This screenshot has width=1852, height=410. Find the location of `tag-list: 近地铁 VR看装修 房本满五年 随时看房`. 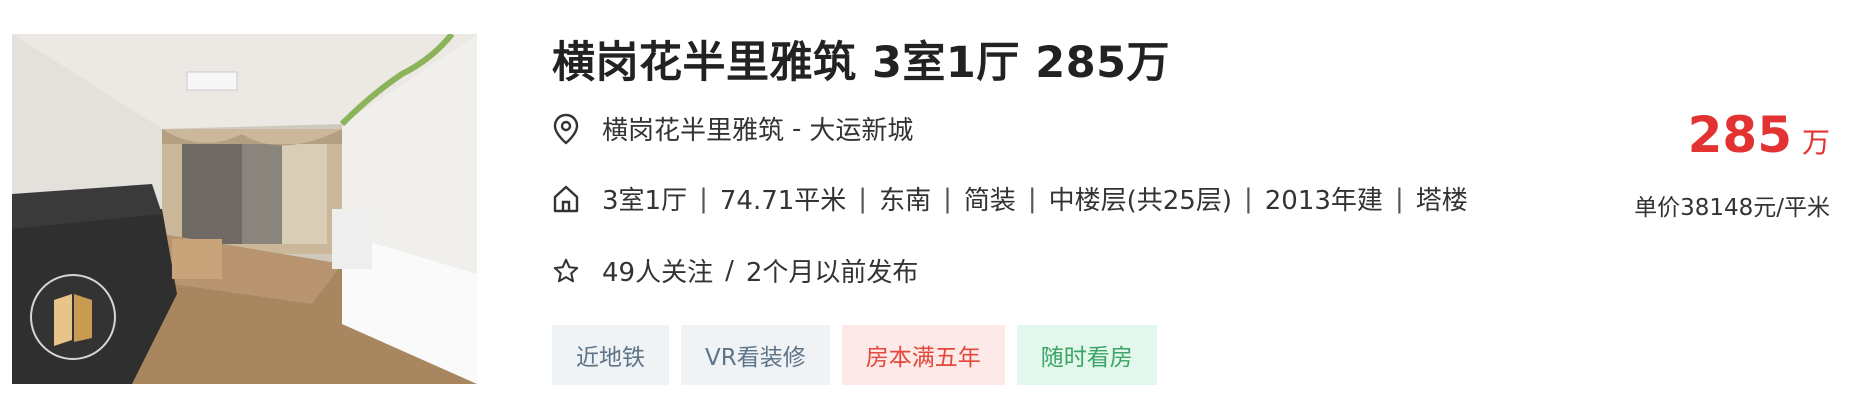

tag-list: 近地铁 VR看装修 房本满五年 随时看房 is located at coordinates (854, 355).